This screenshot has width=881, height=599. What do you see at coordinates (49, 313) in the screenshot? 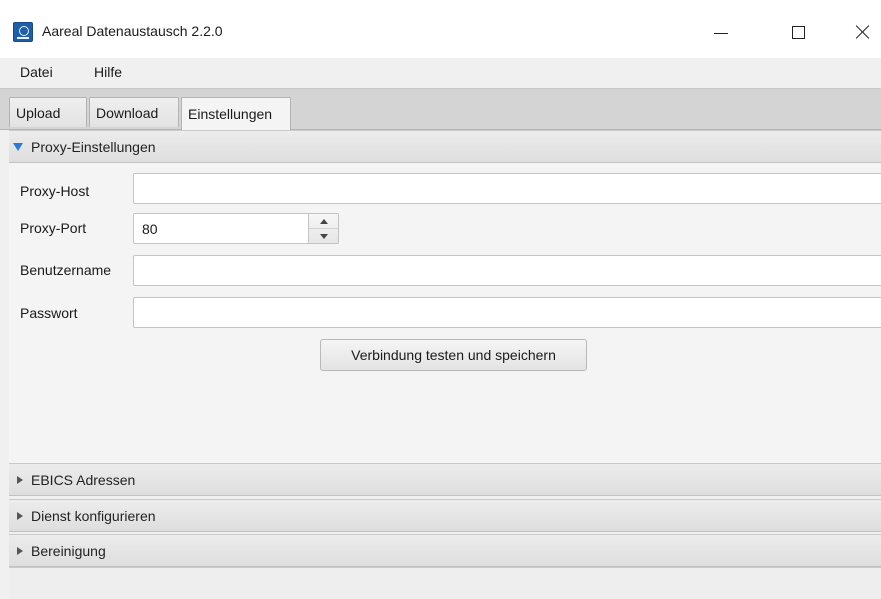
I see `password-label: Passwort` at bounding box center [49, 313].